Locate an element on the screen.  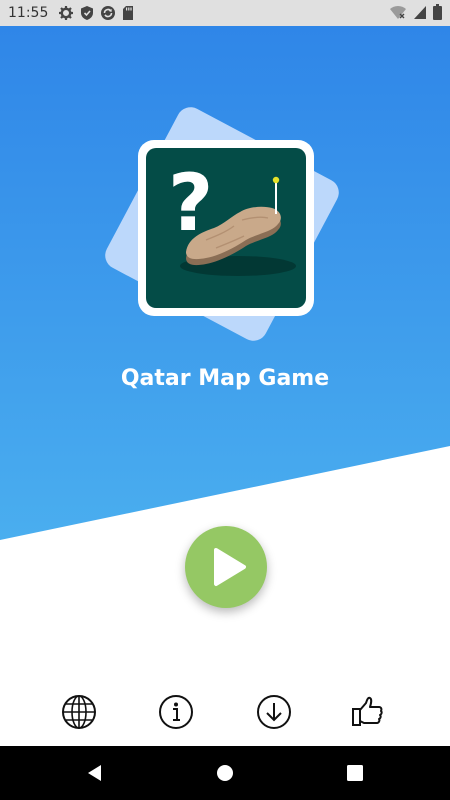
navigation-bar is located at coordinates (225, 773).